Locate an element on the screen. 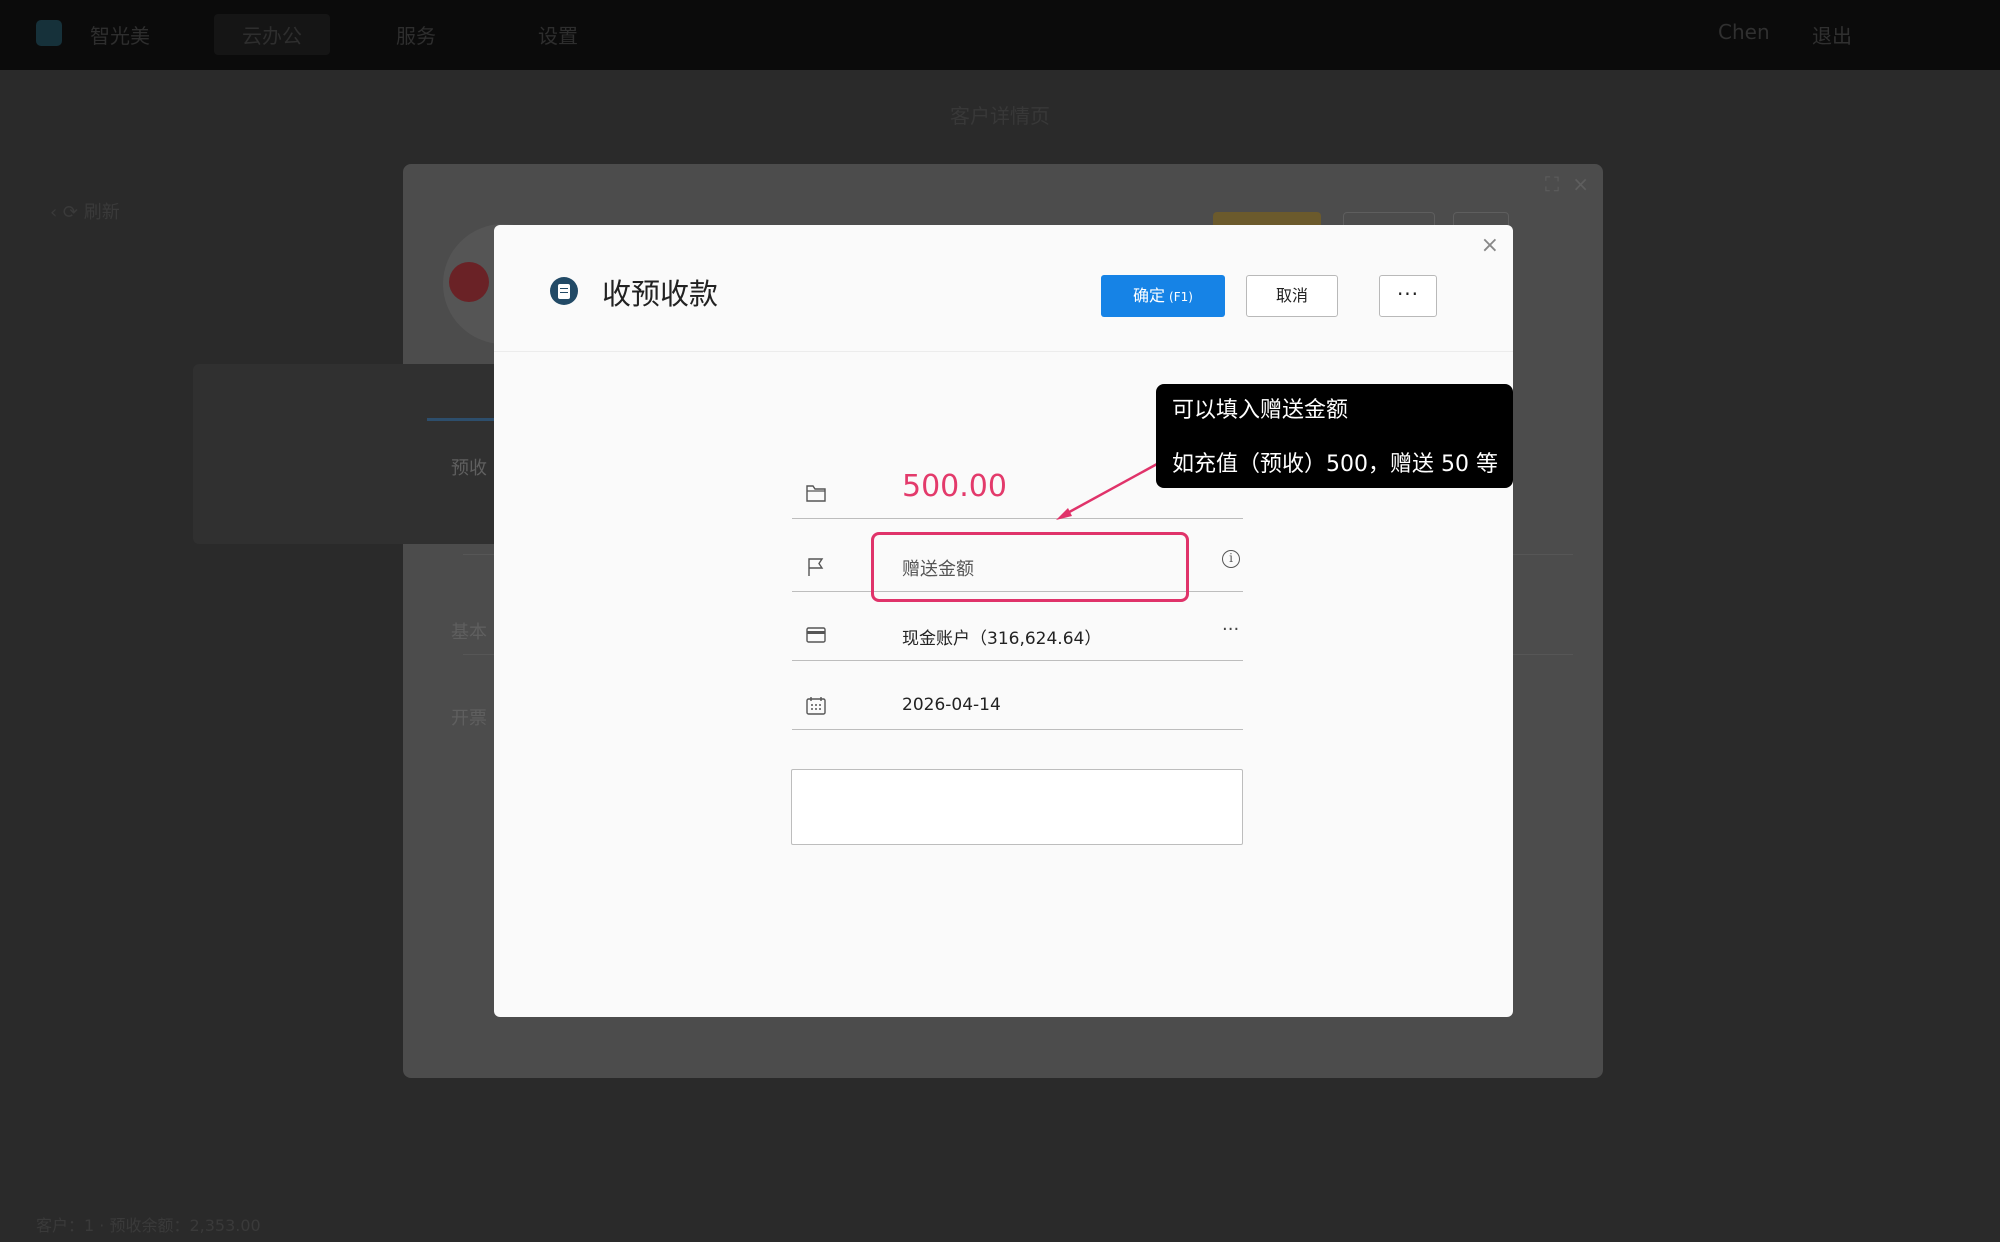  amount-value: 500.00 is located at coordinates (954, 486).